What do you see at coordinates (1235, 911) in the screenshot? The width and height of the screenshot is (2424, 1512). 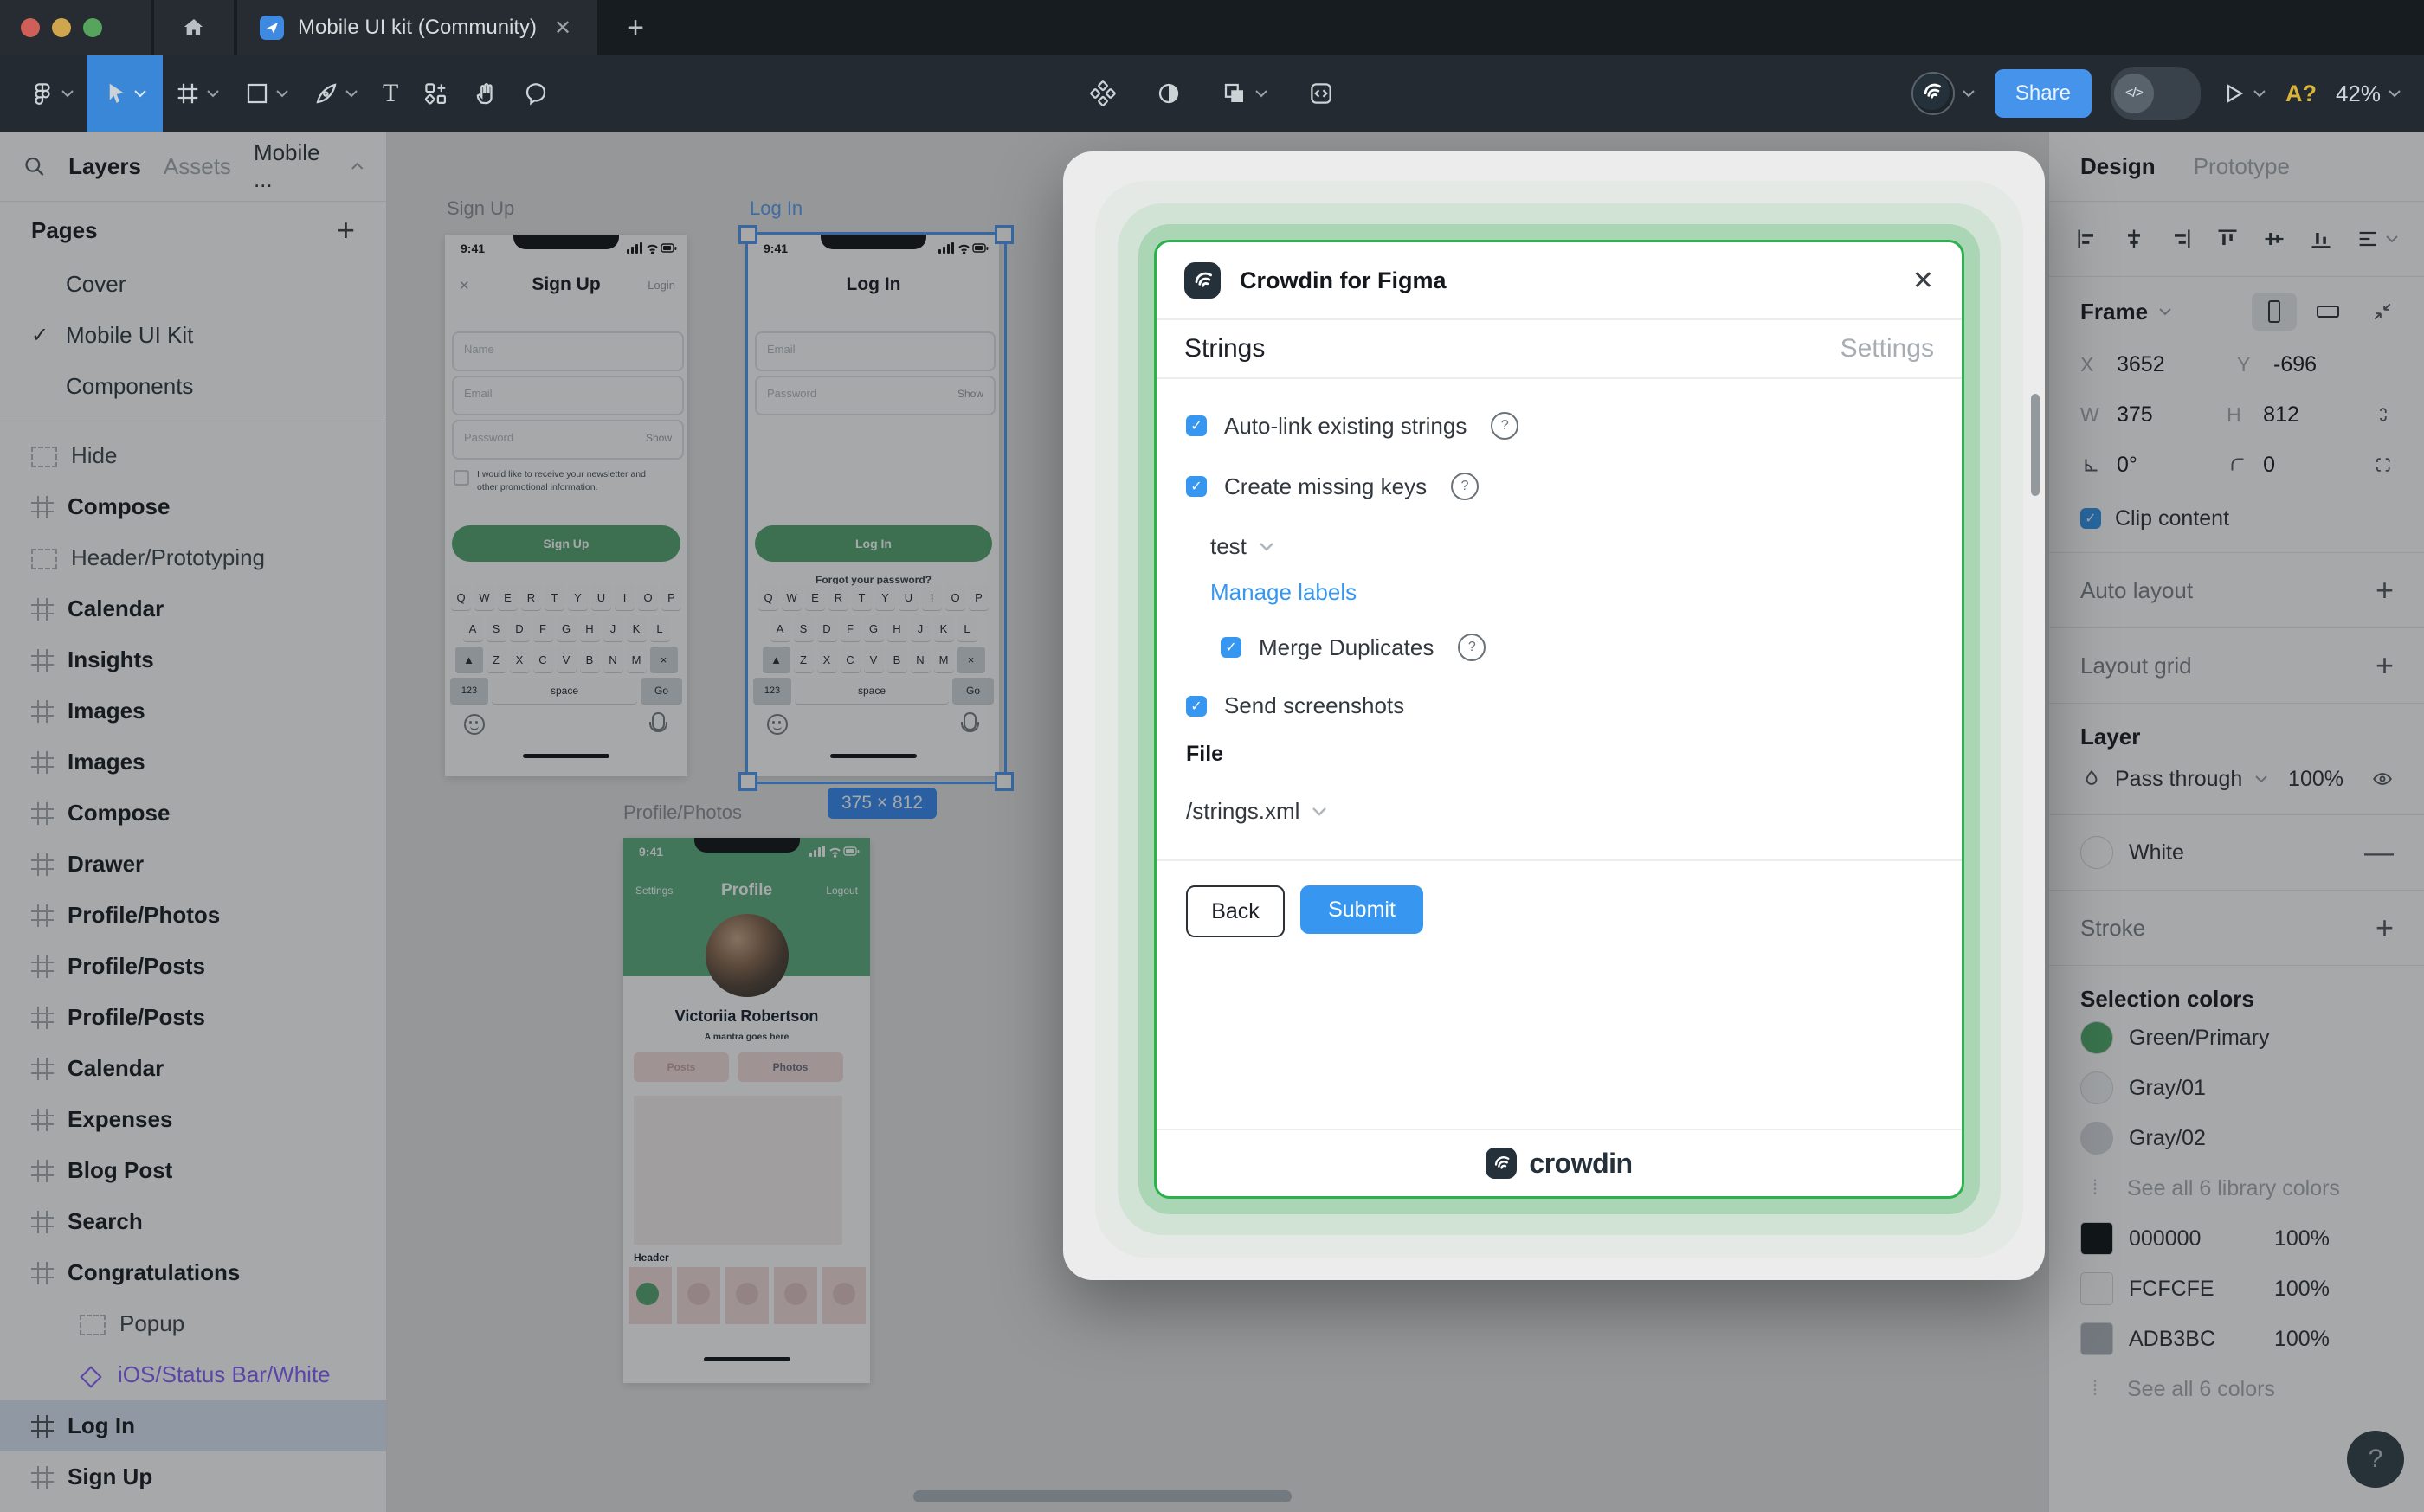 I see `back-button: Back` at bounding box center [1235, 911].